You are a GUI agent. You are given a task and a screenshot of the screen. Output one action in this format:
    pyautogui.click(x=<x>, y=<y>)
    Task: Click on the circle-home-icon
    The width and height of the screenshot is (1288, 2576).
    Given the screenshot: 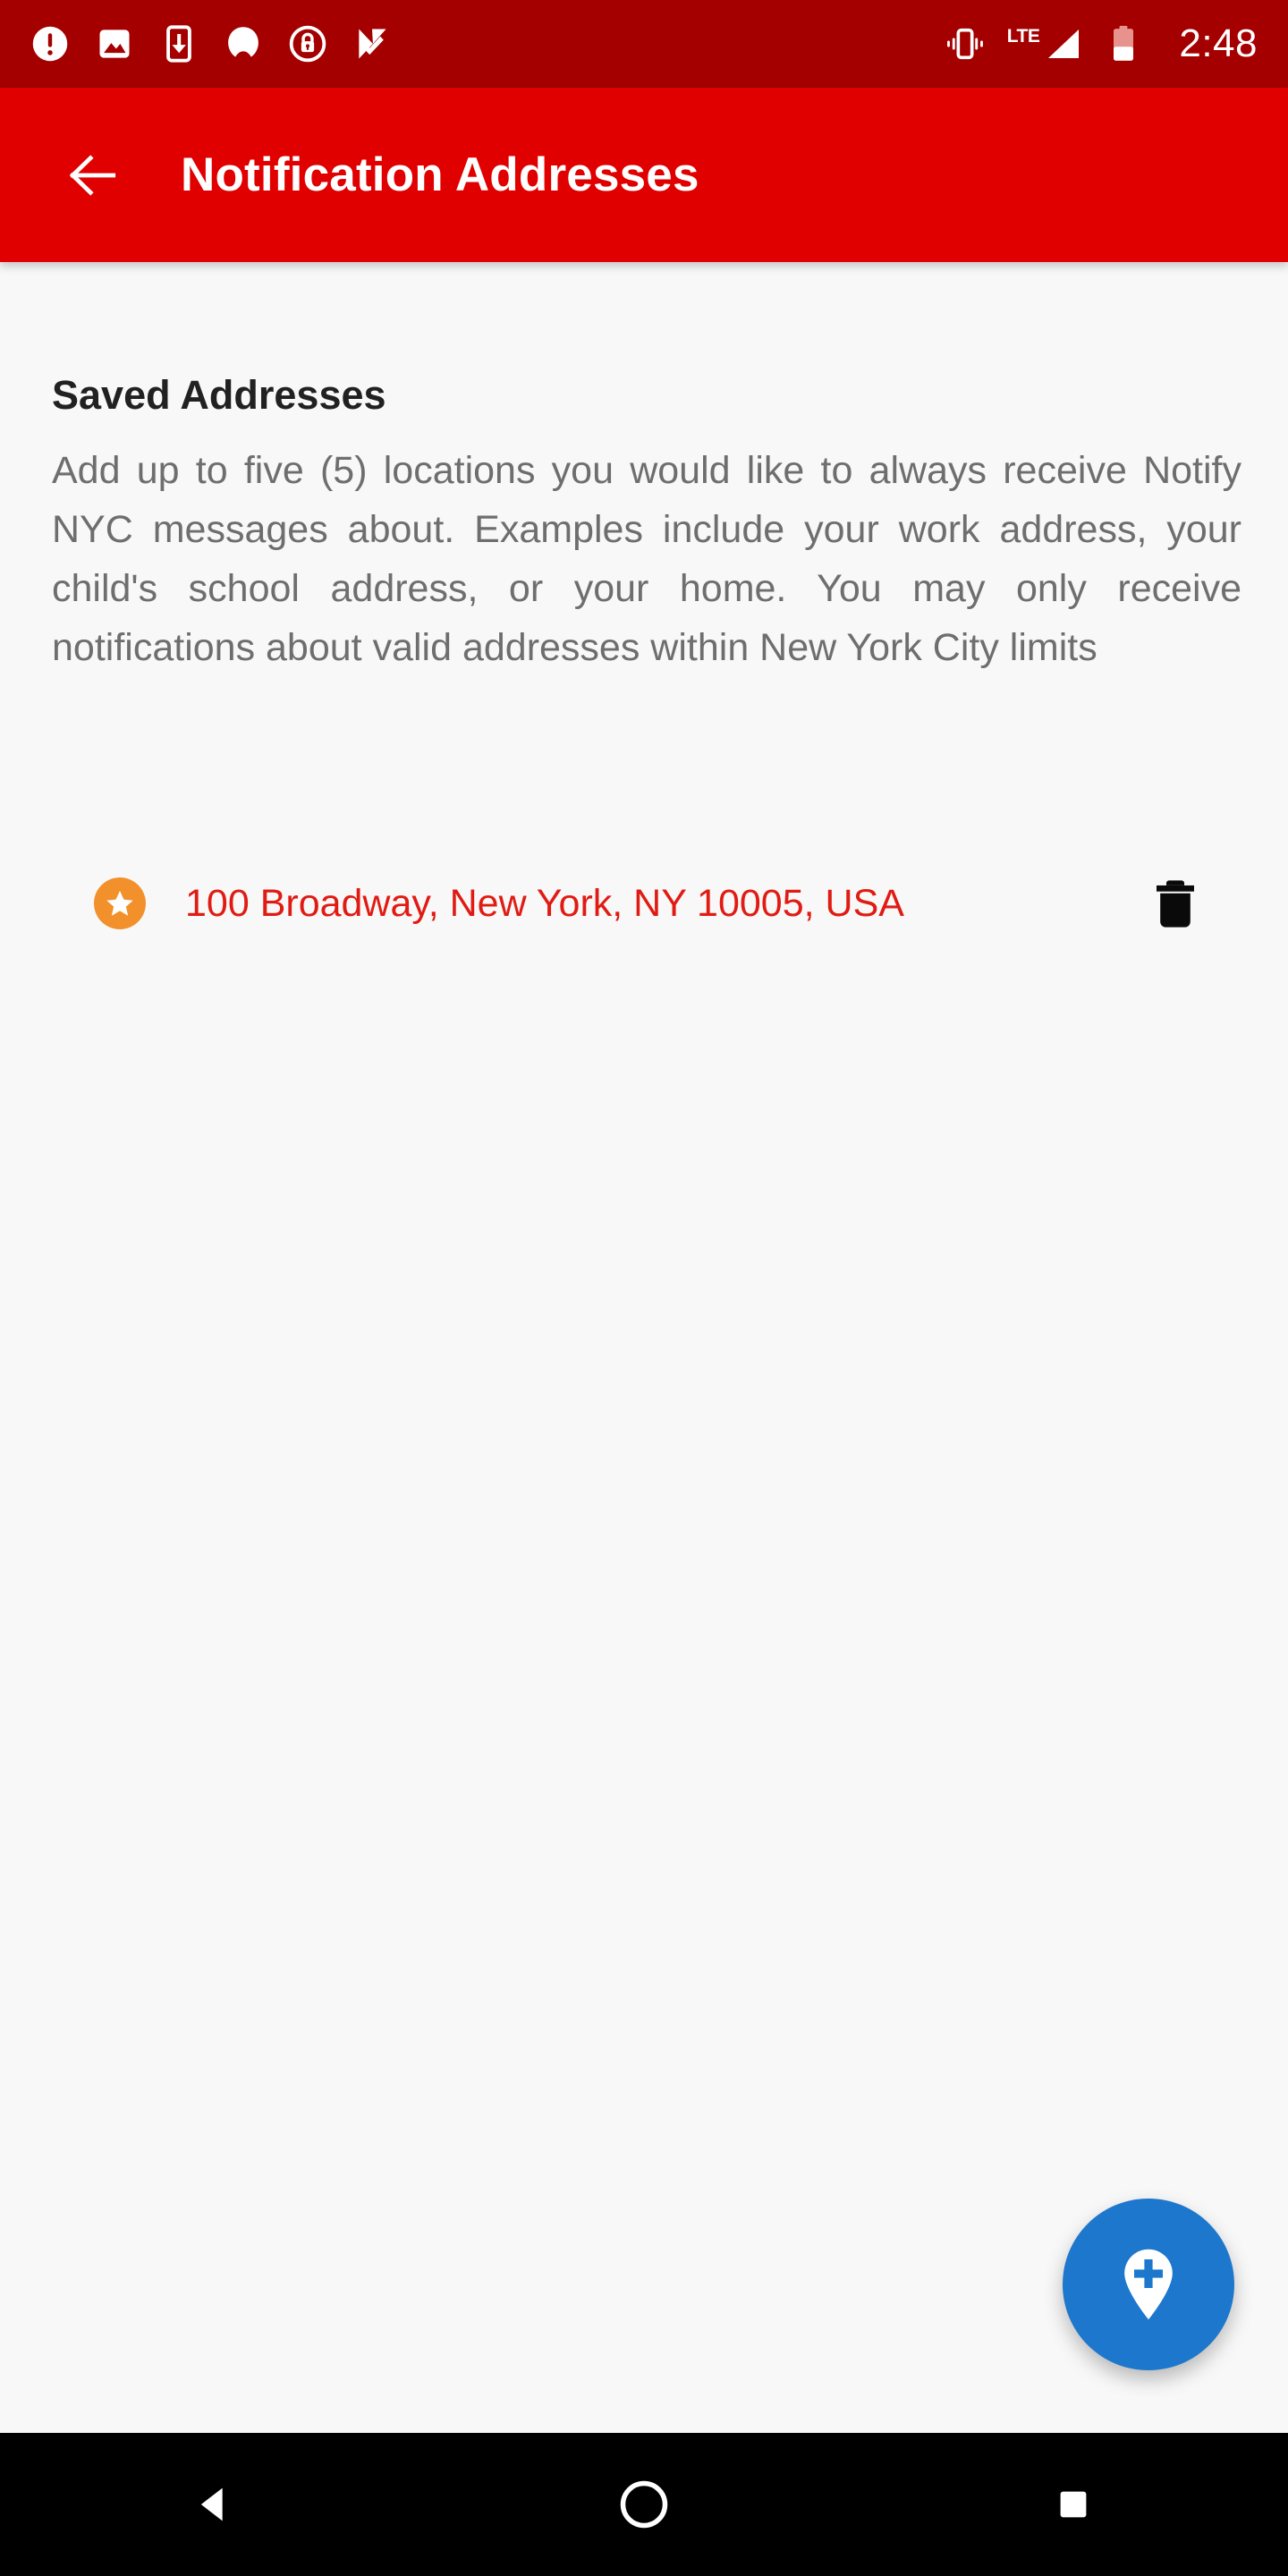 What is the action you would take?
    pyautogui.click(x=644, y=2504)
    